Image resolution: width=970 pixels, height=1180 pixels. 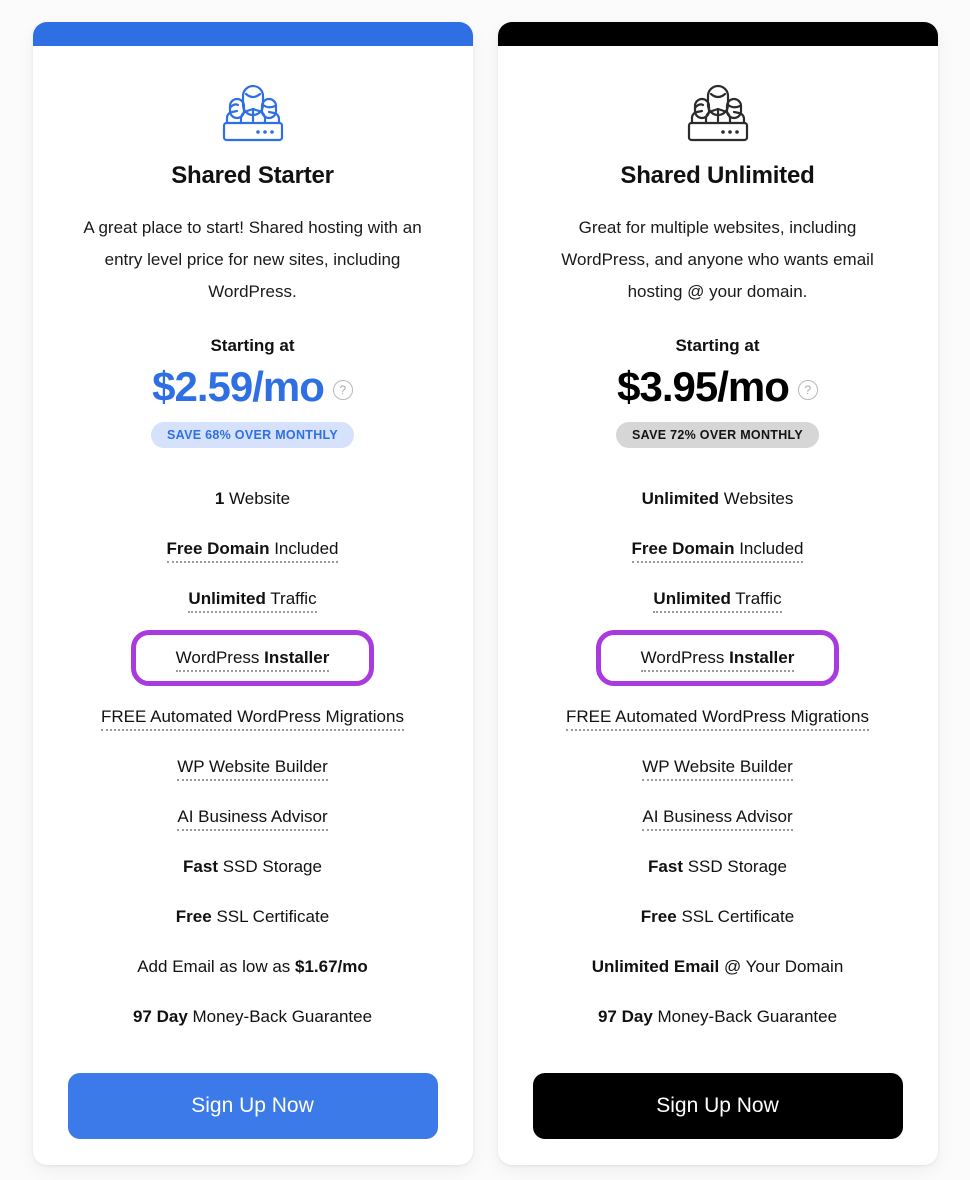 I want to click on feature-row: 1 Website, so click(x=252, y=499).